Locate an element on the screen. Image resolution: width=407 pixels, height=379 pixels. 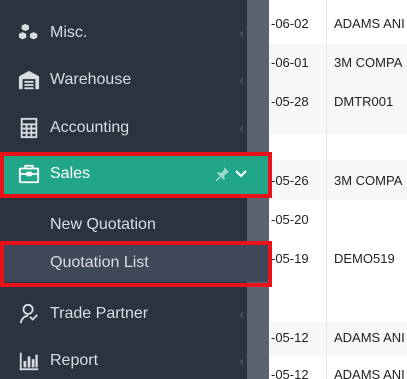
date-cell: -06-01 is located at coordinates (290, 62).